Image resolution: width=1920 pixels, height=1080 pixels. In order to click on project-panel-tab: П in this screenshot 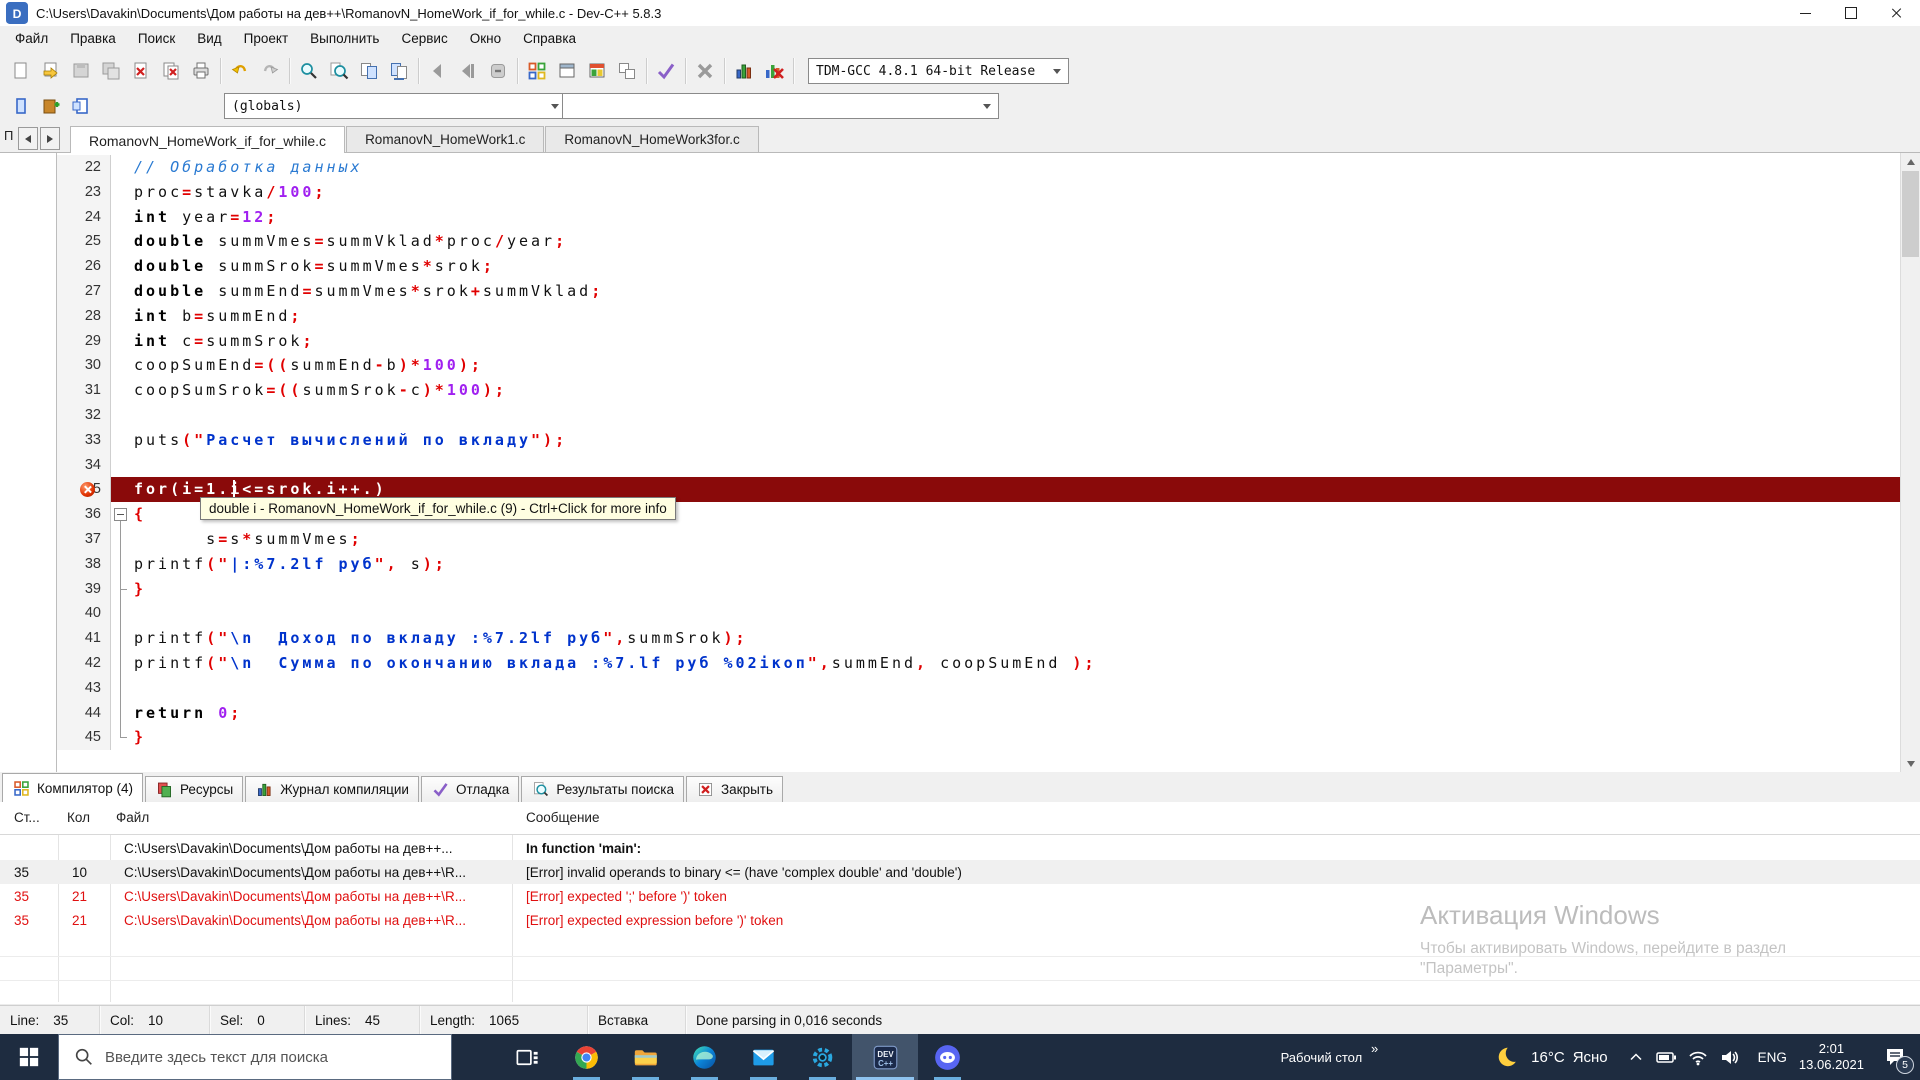, I will do `click(8, 135)`.